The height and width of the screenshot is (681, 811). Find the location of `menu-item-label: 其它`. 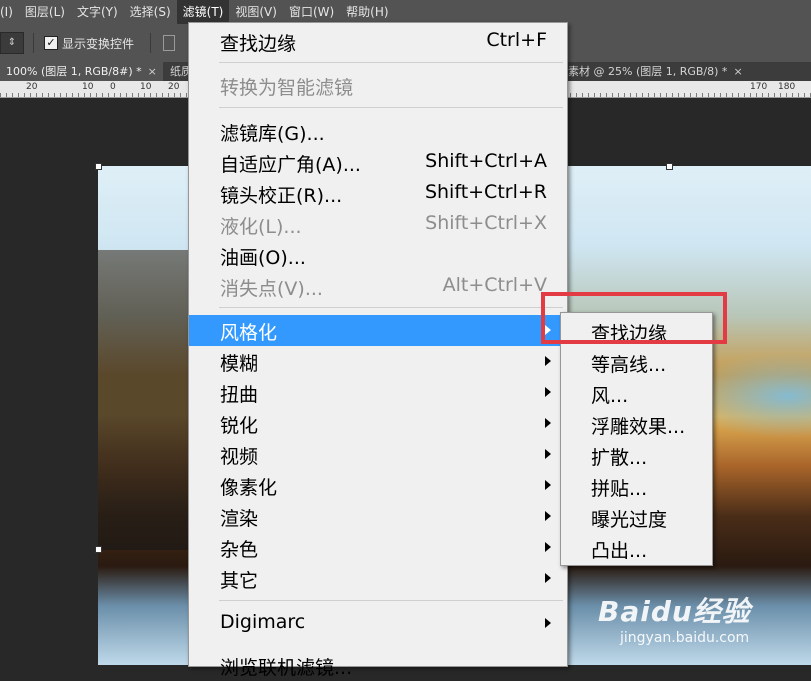

menu-item-label: 其它 is located at coordinates (239, 581).